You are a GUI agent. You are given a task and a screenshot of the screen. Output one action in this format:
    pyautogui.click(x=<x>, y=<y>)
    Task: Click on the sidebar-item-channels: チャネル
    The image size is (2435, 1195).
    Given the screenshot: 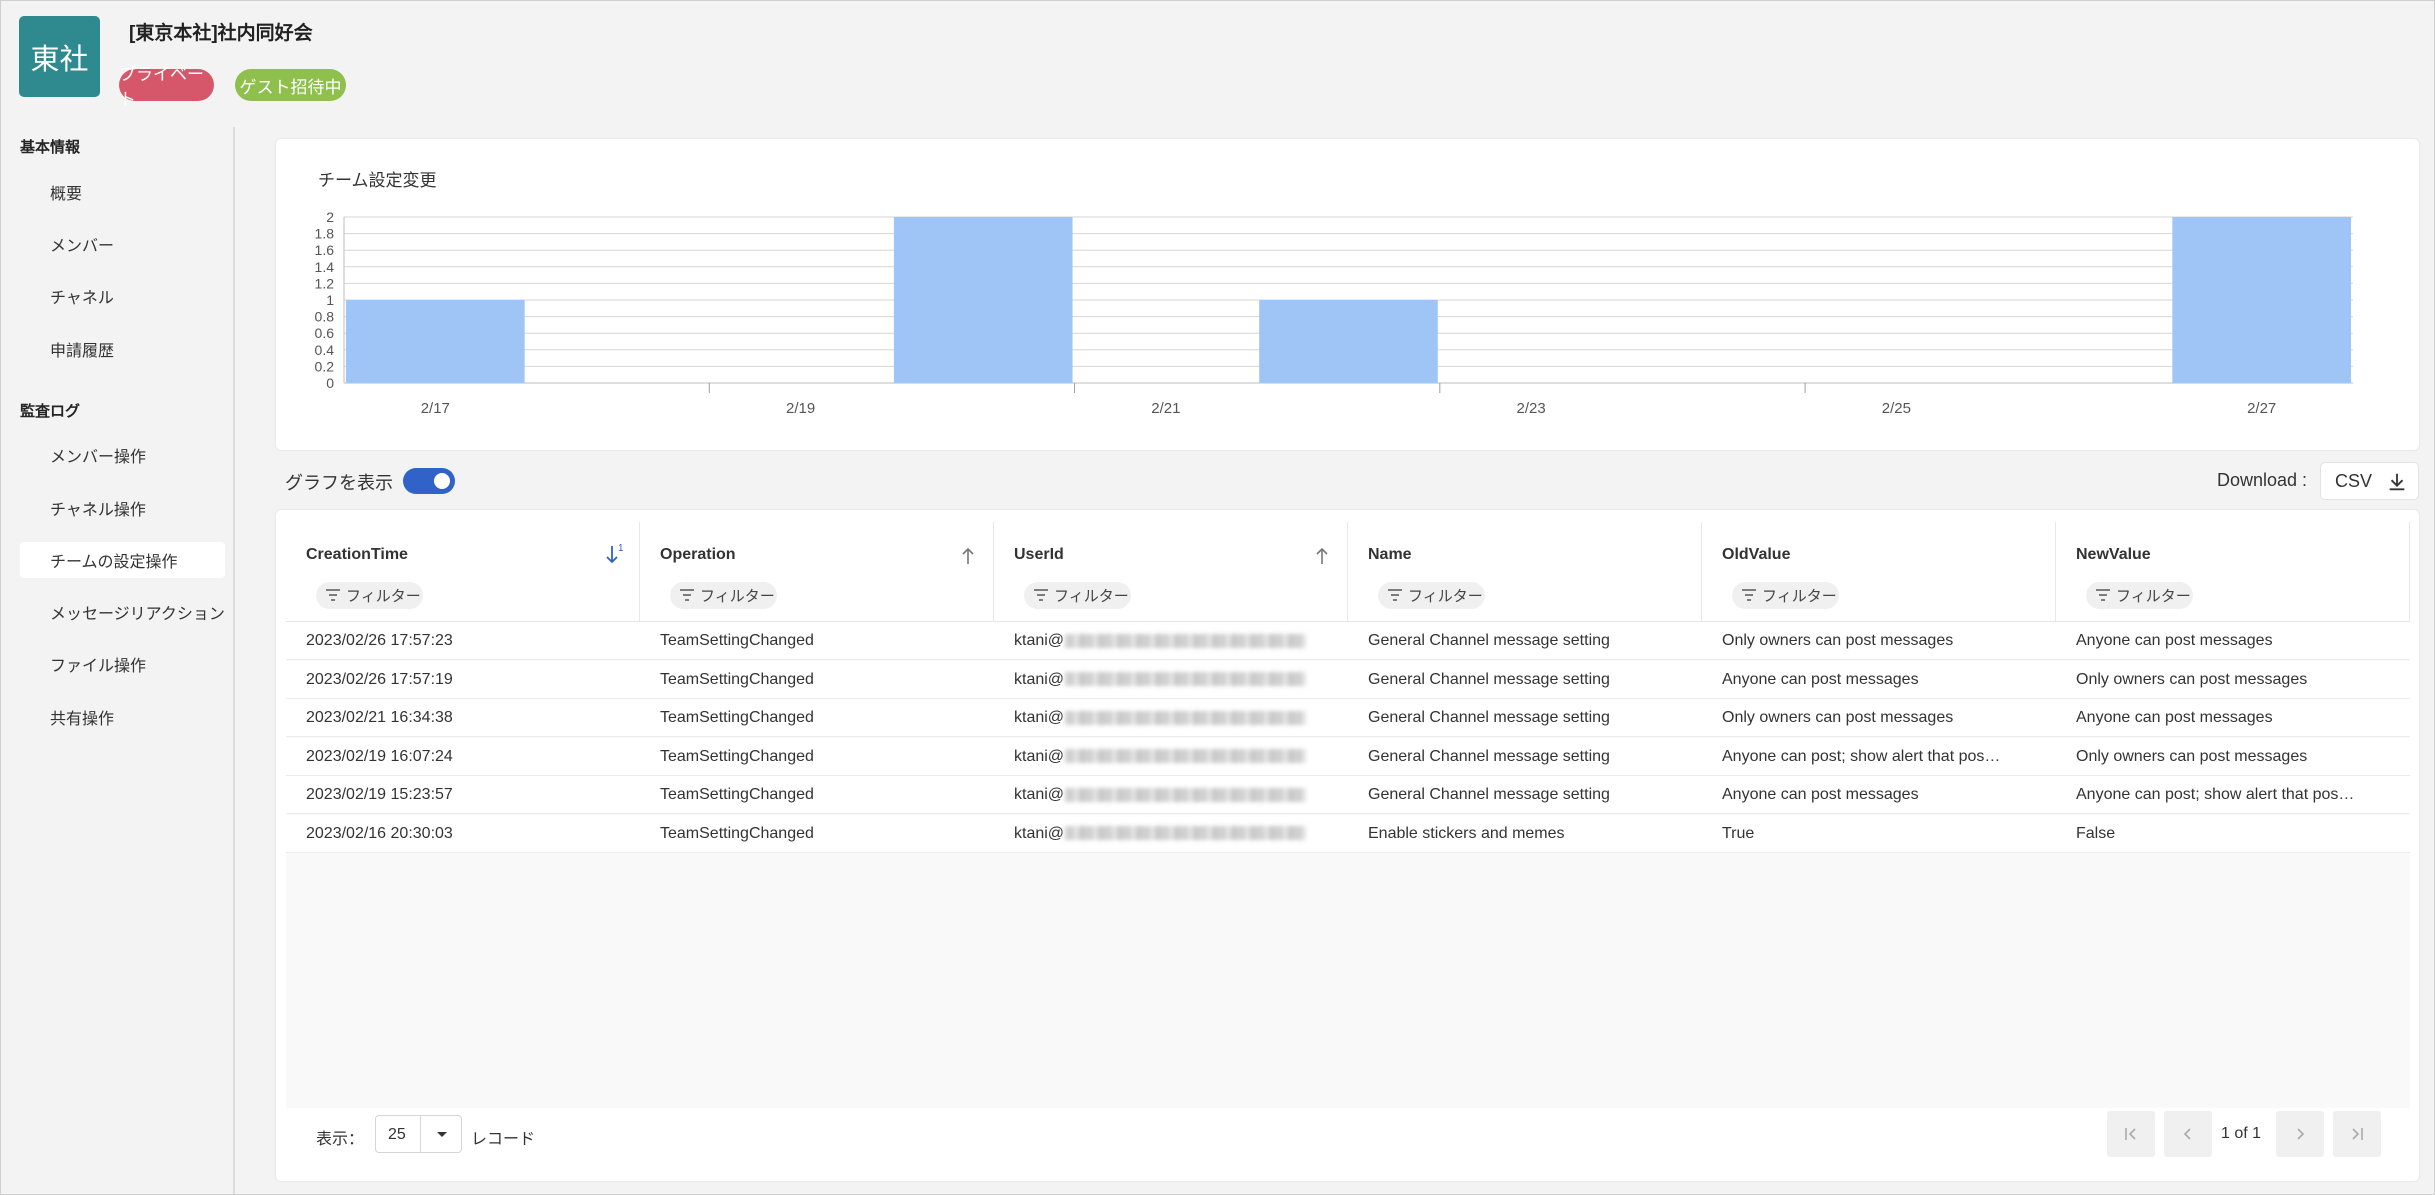 What is the action you would take?
    pyautogui.click(x=122, y=296)
    